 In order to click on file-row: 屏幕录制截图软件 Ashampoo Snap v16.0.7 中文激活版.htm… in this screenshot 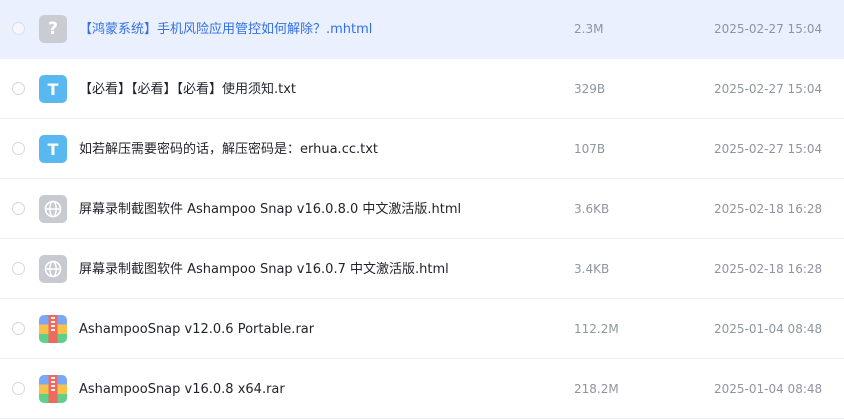, I will do `click(422, 269)`.